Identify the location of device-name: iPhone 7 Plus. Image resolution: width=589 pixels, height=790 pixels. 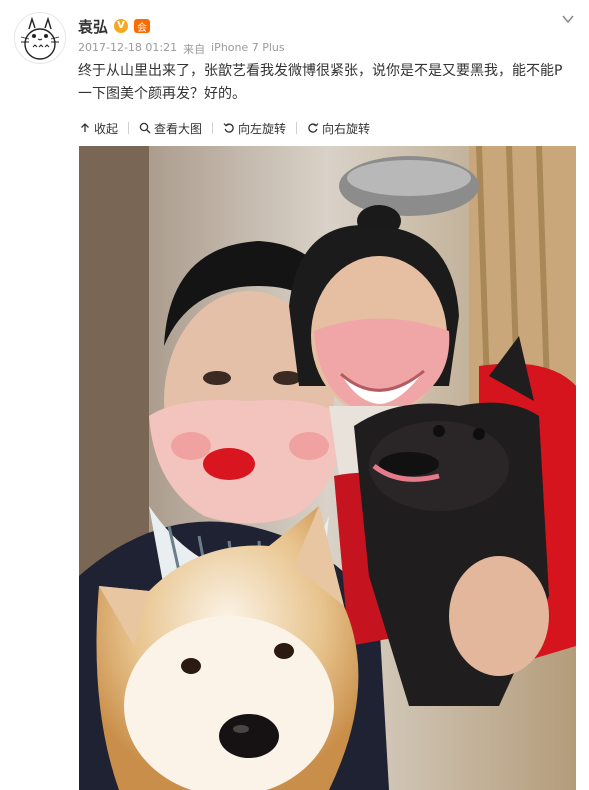
(248, 49).